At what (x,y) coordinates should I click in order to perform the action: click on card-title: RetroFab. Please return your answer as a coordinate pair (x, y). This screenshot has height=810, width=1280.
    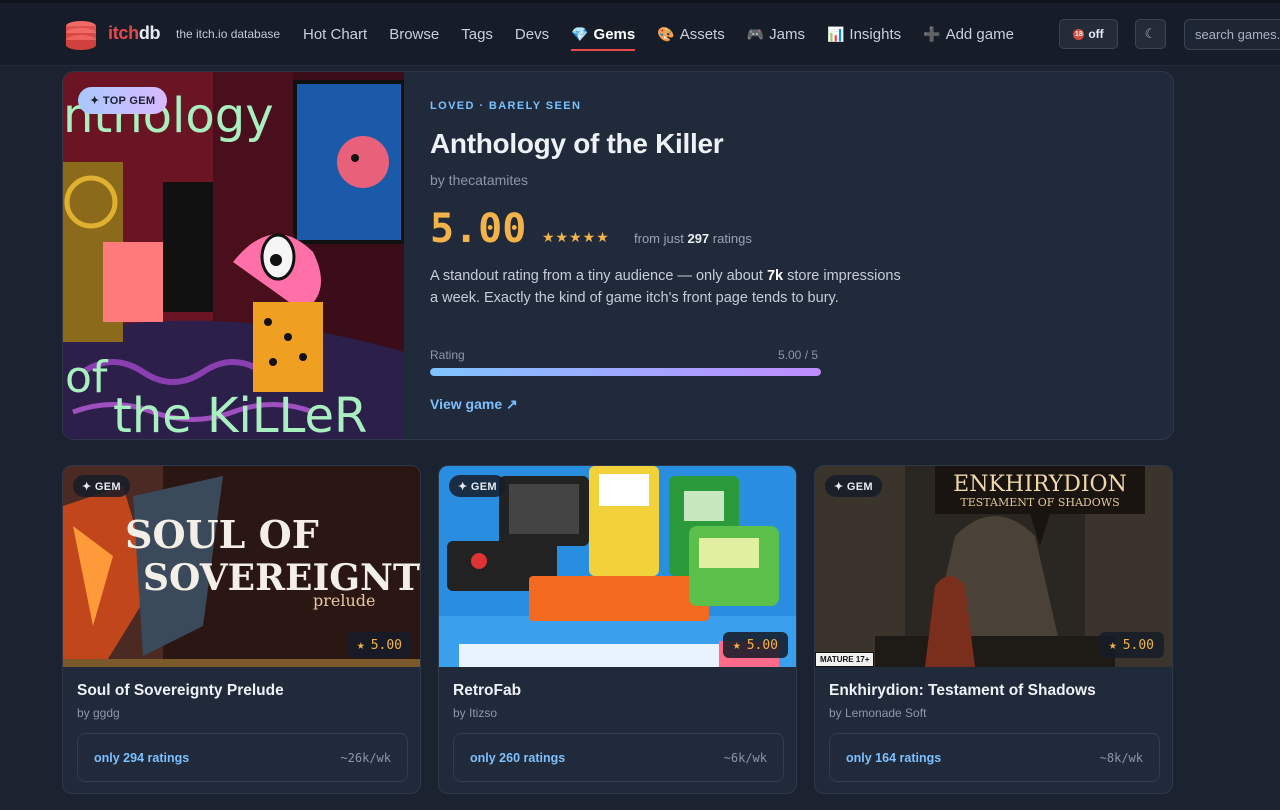
    Looking at the image, I should click on (487, 691).